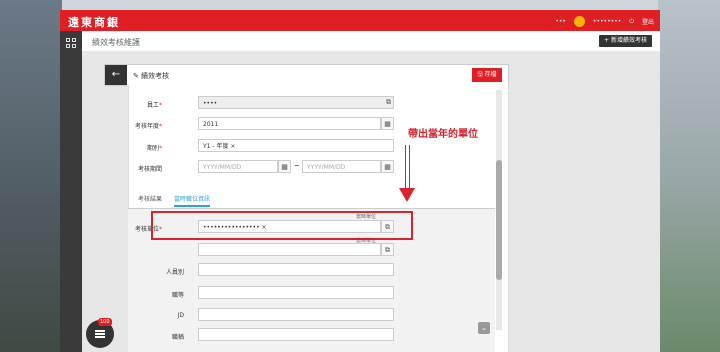  I want to click on type-select: Y1 - 年度 ×, so click(296, 145).